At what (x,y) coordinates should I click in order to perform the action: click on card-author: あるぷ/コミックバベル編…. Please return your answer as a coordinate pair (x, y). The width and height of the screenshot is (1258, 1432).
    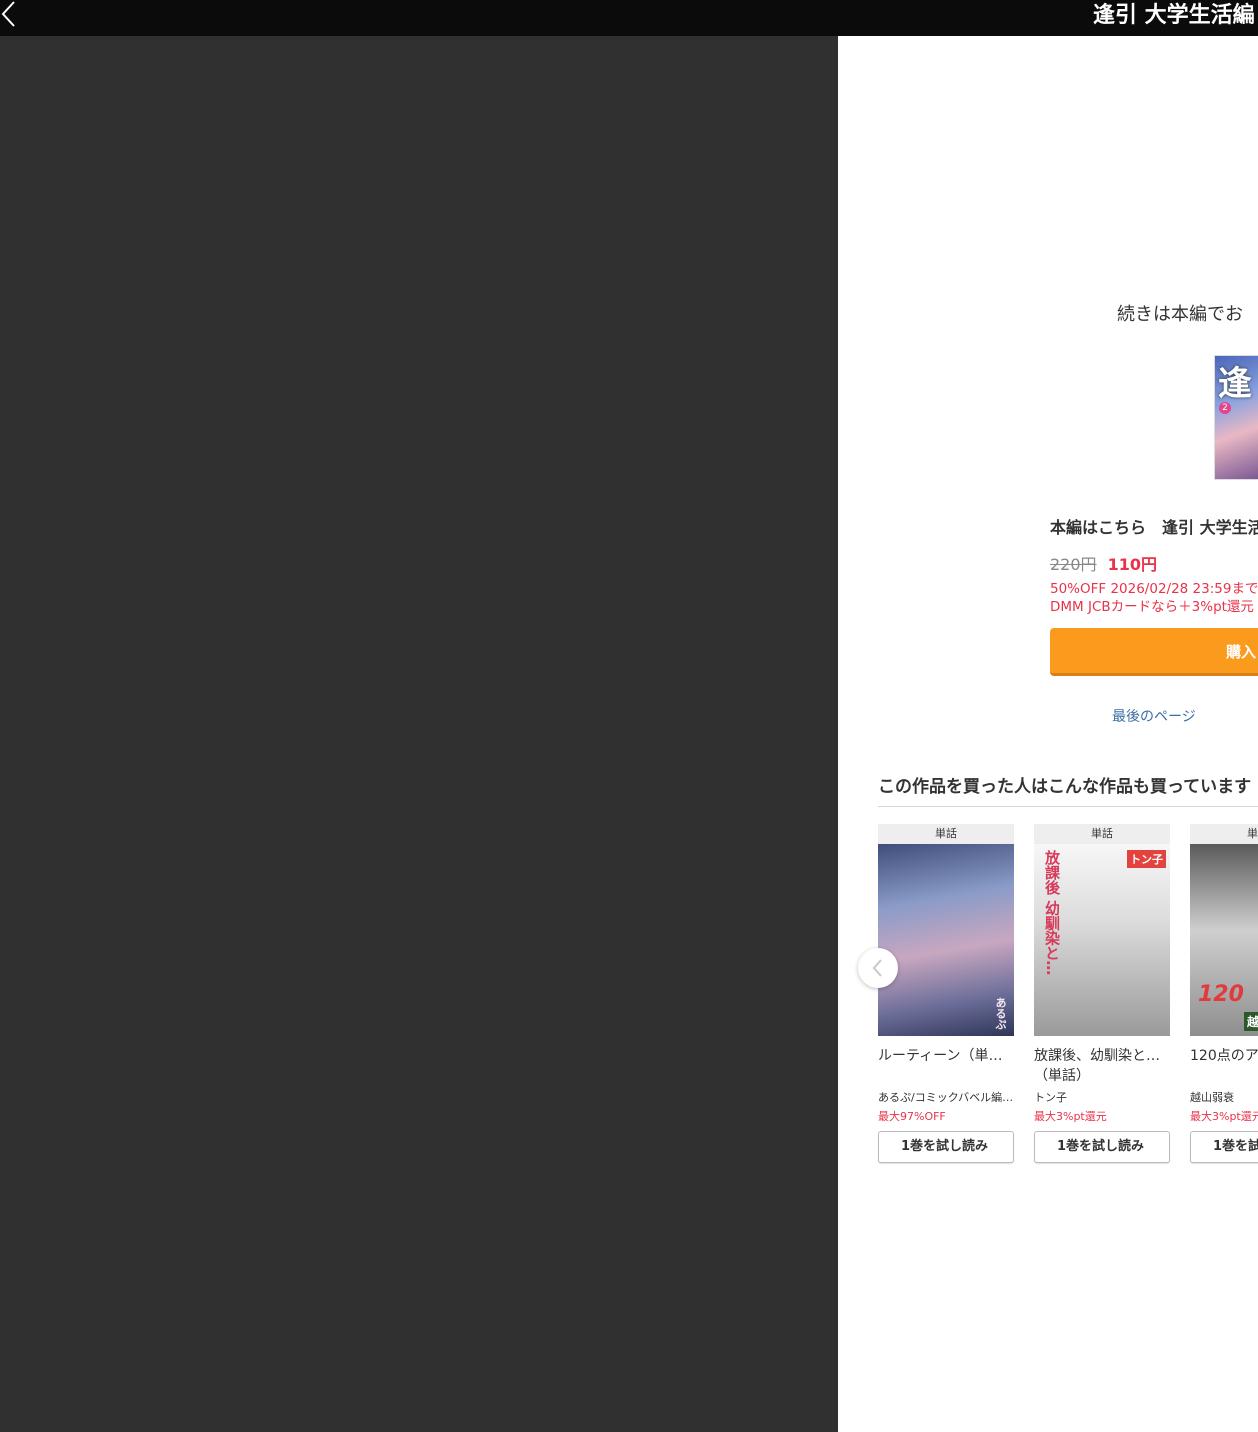
    Looking at the image, I should click on (946, 1097).